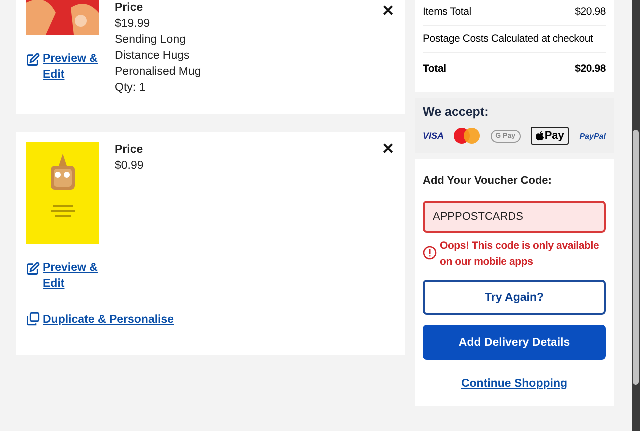 This screenshot has width=640, height=431. I want to click on summary-label: Items Total, so click(447, 12).